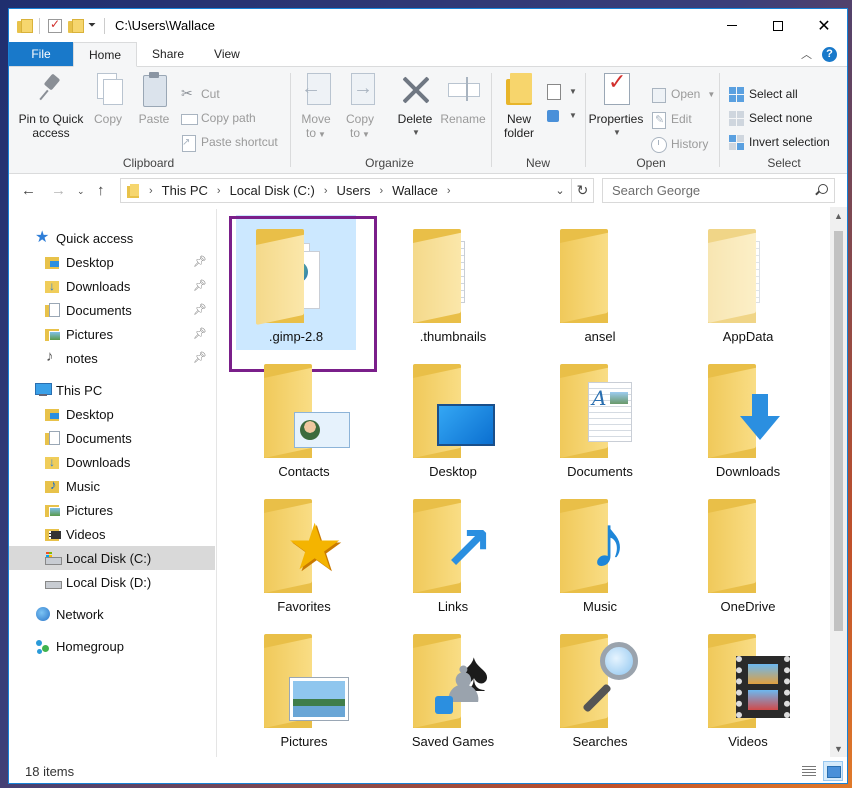 Image resolution: width=852 pixels, height=788 pixels. What do you see at coordinates (112, 486) in the screenshot?
I see `nav-pc-music: Music` at bounding box center [112, 486].